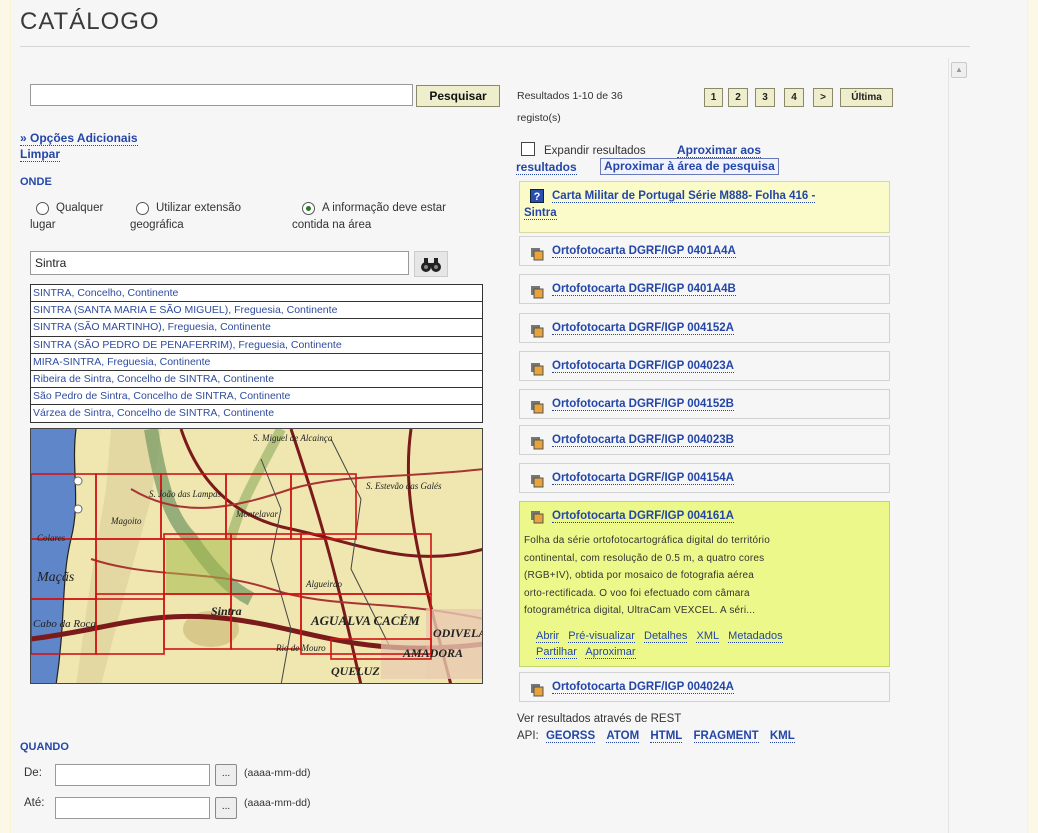  What do you see at coordinates (42, 208) in the screenshot?
I see `radio-any-place` at bounding box center [42, 208].